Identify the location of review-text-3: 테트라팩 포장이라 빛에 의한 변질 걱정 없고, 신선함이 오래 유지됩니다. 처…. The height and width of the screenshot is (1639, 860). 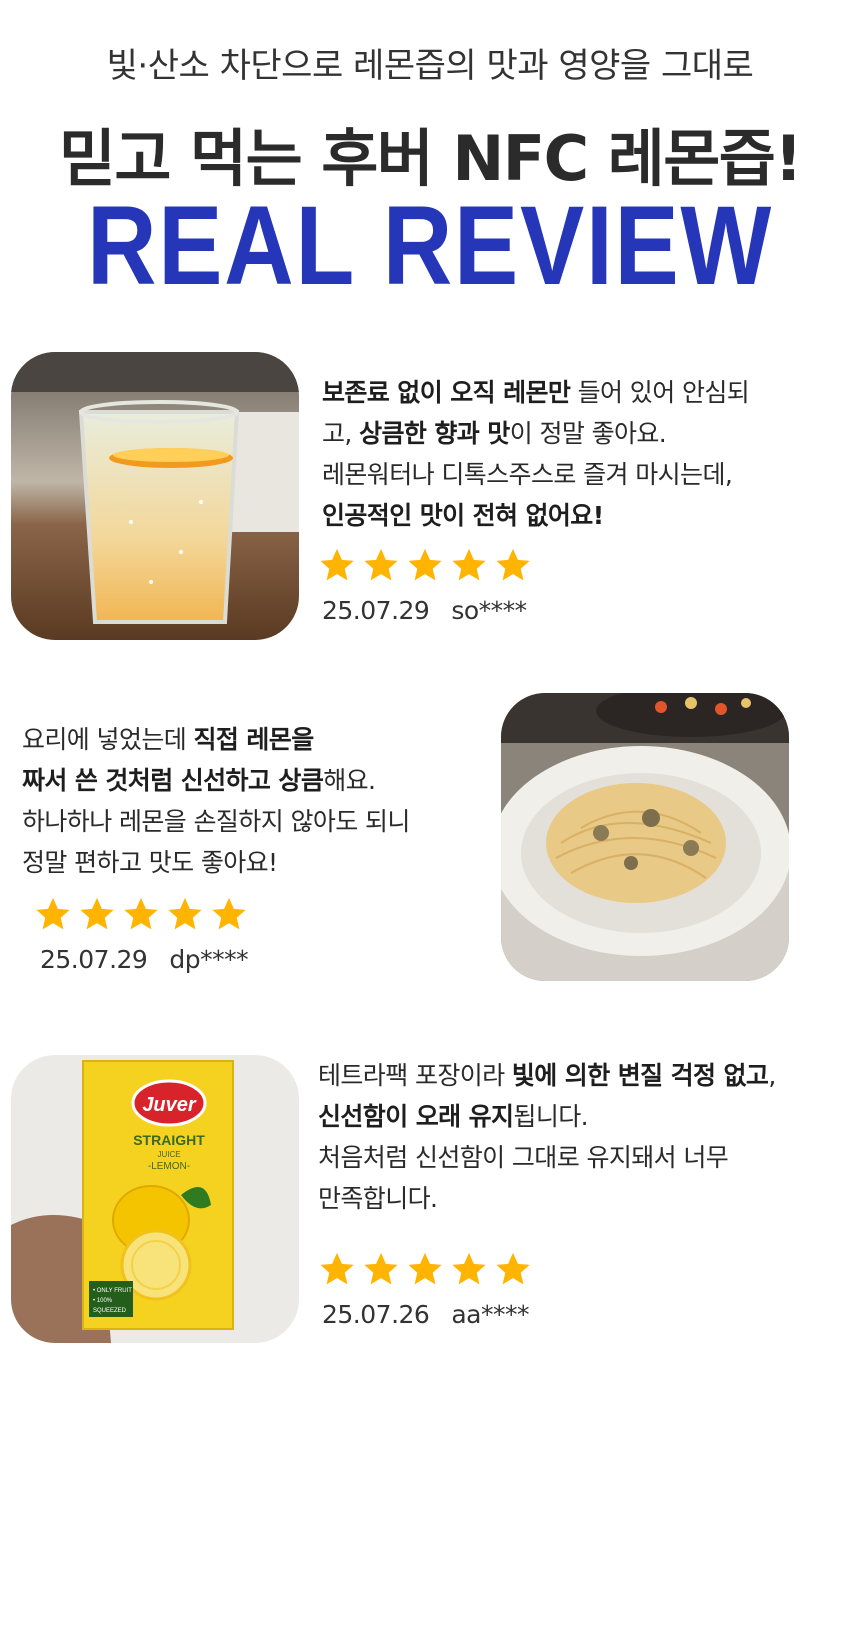
(583, 1137).